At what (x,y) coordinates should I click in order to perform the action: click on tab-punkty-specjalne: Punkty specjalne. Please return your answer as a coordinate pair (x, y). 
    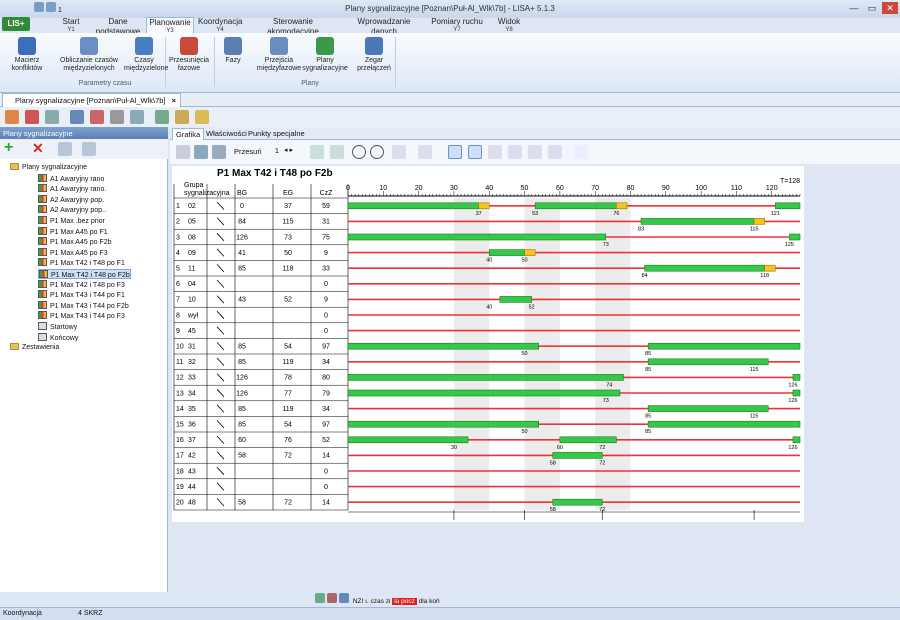
    Looking at the image, I should click on (276, 134).